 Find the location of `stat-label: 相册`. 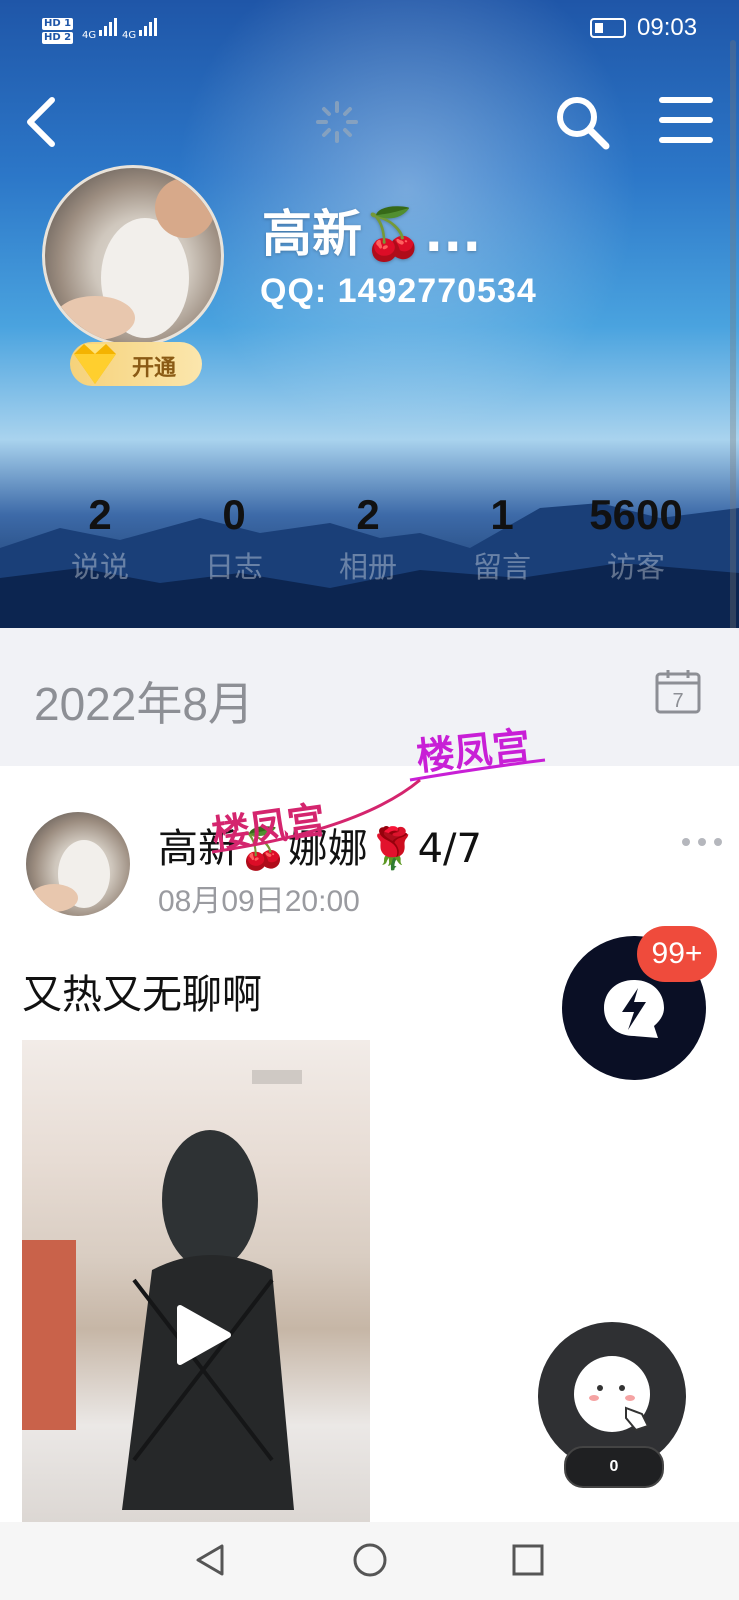

stat-label: 相册 is located at coordinates (367, 567).